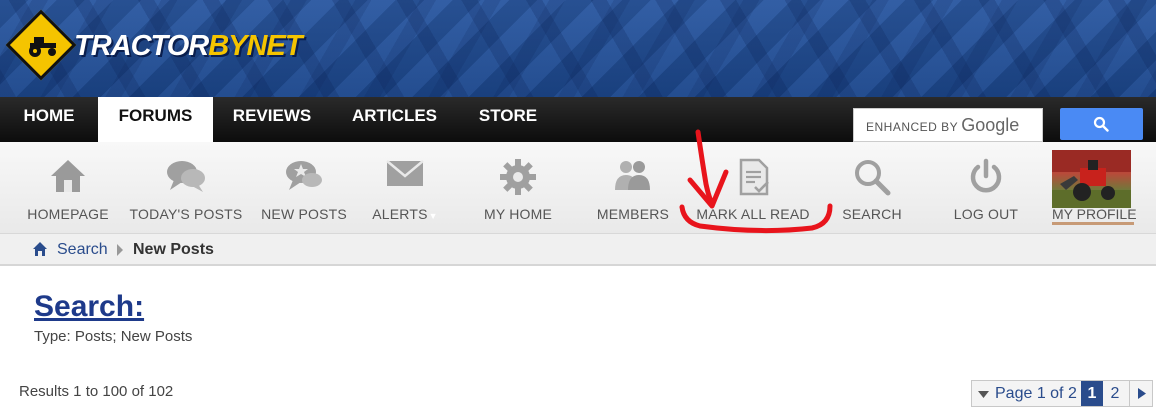 The width and height of the screenshot is (1156, 411). What do you see at coordinates (394, 119) in the screenshot?
I see `nav-articles: ARTICLES` at bounding box center [394, 119].